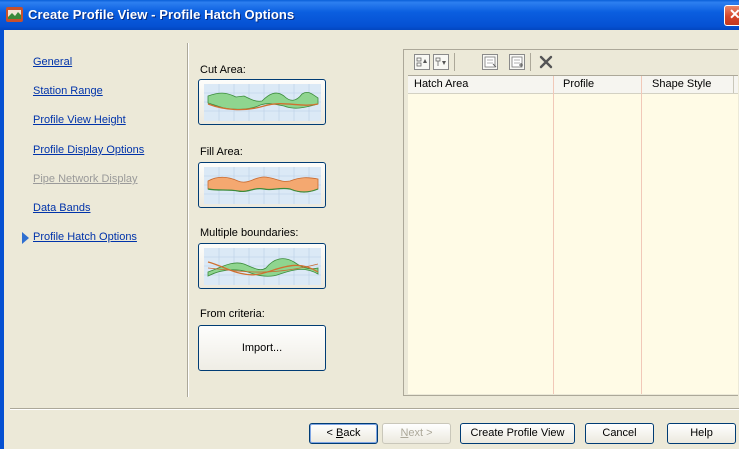 Image resolution: width=739 pixels, height=449 pixels. What do you see at coordinates (701, 433) in the screenshot?
I see `help-button: Help` at bounding box center [701, 433].